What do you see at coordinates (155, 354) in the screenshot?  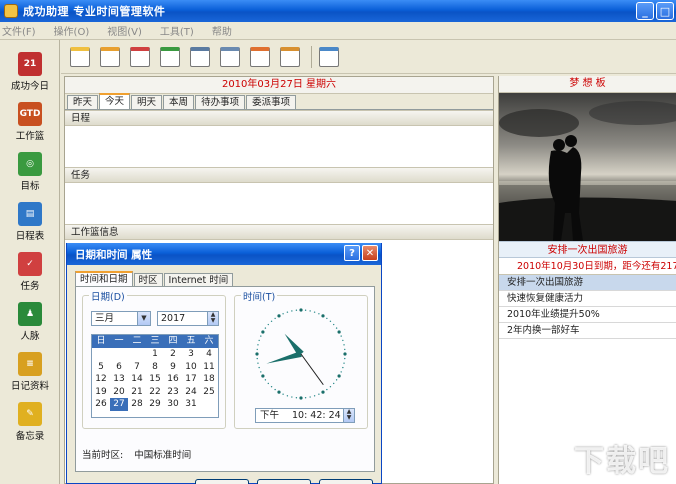 I see `calendar-day: 1` at bounding box center [155, 354].